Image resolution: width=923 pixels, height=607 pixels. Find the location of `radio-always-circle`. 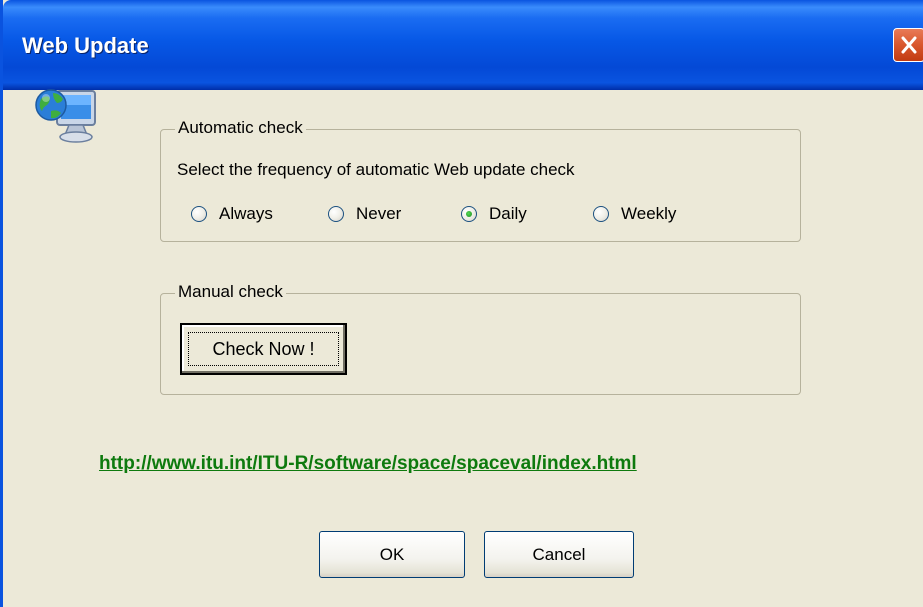

radio-always-circle is located at coordinates (199, 214).